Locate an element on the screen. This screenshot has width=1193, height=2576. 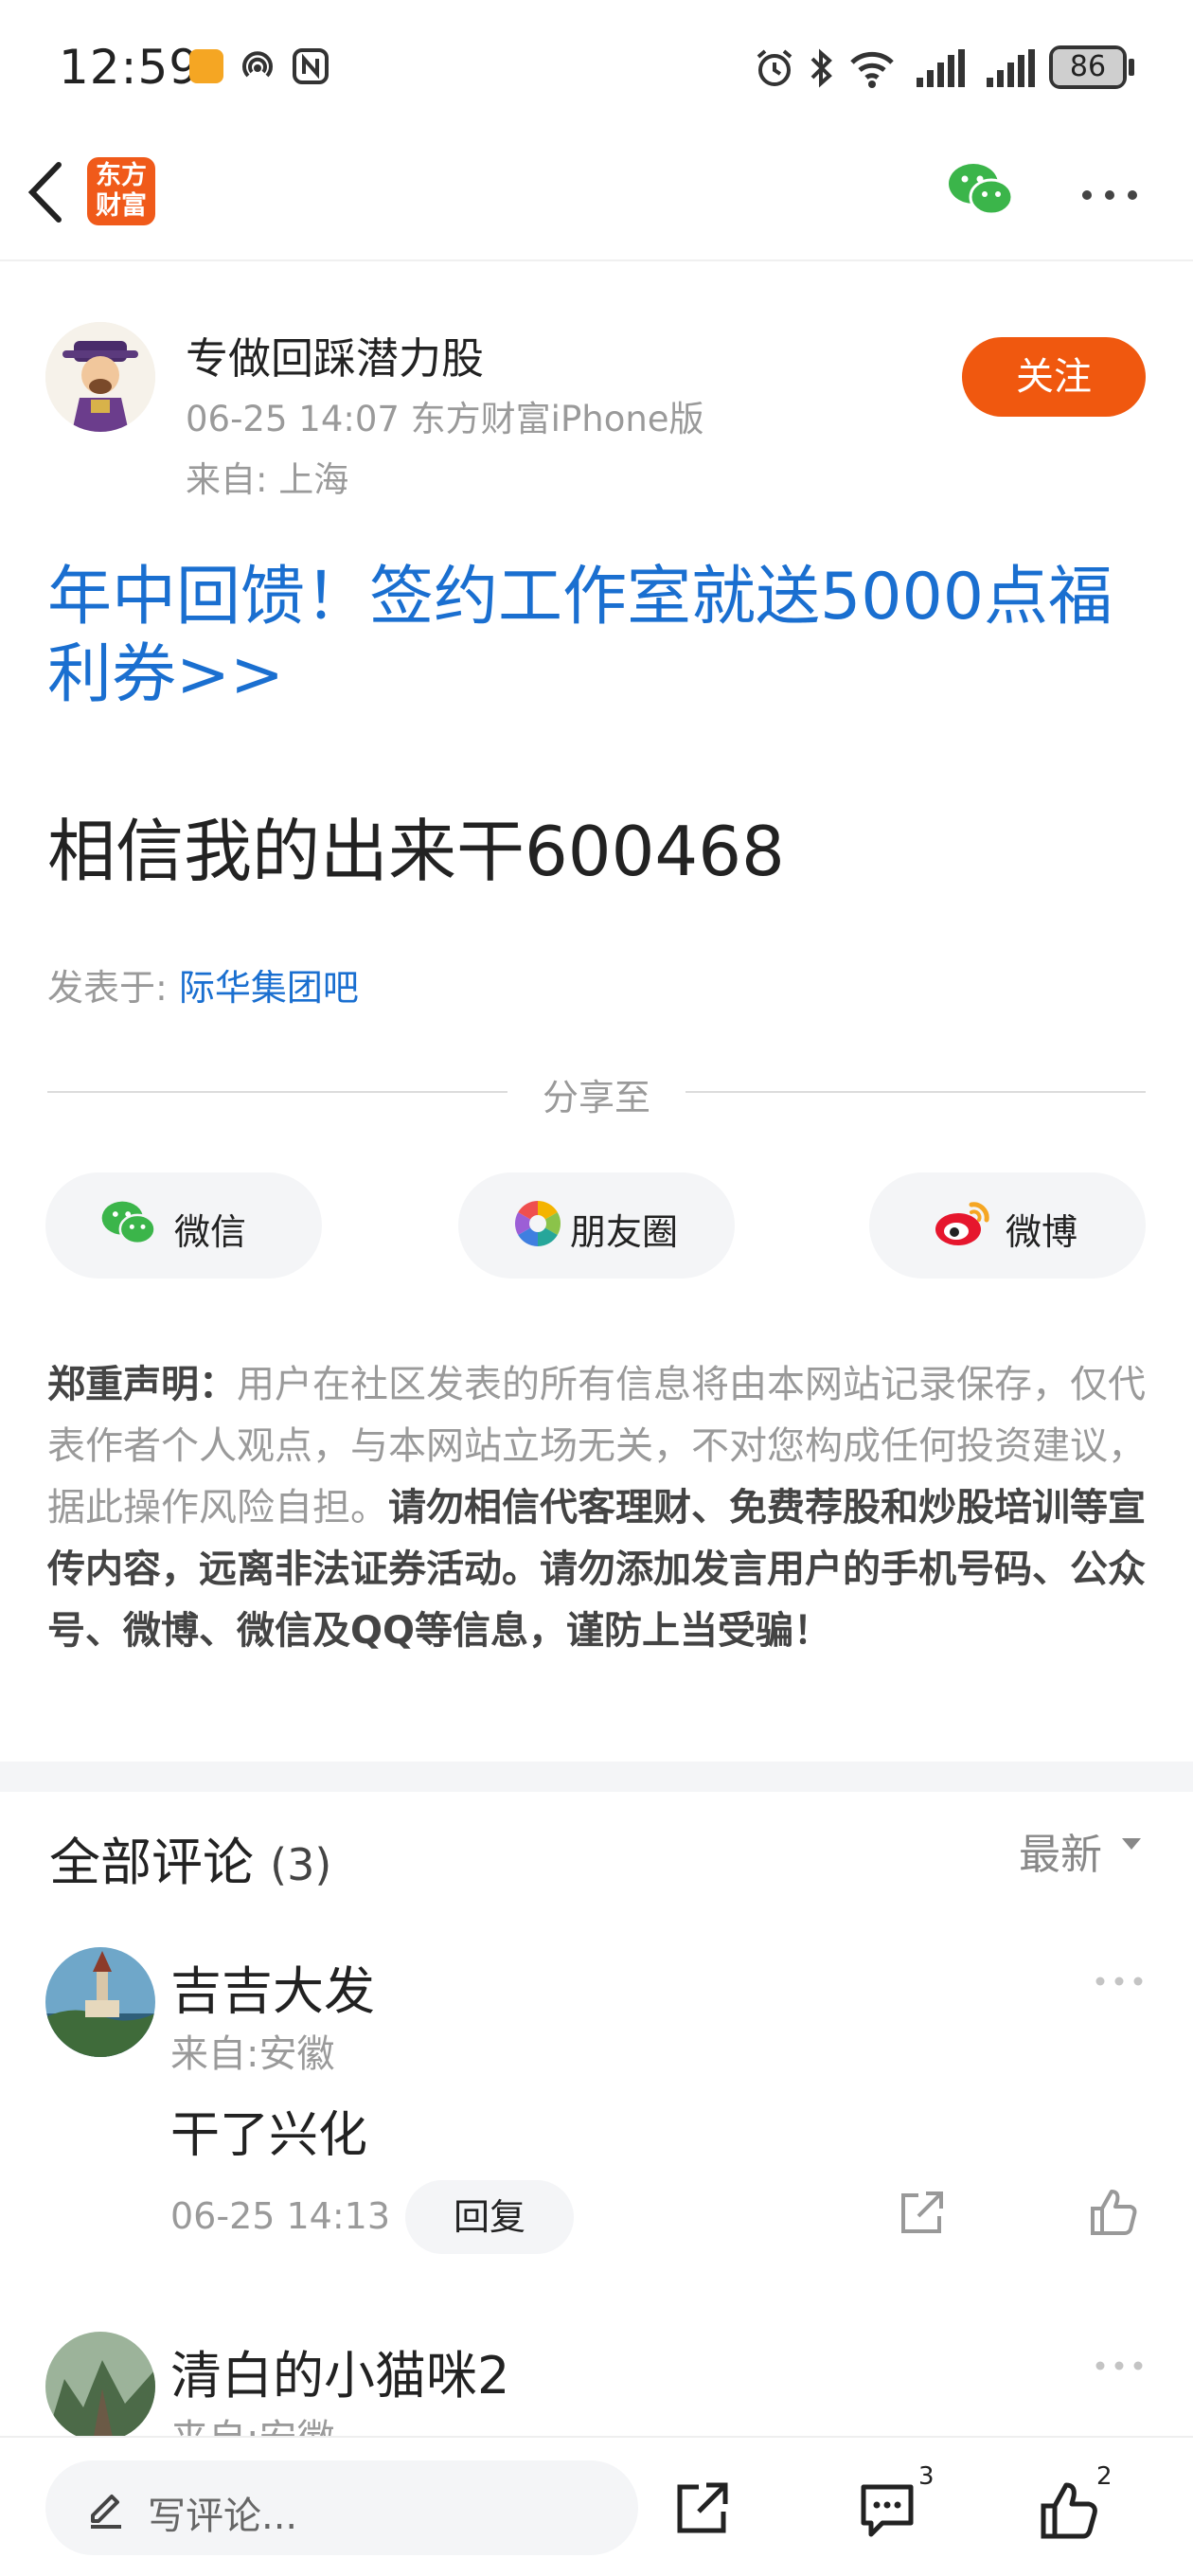
logo-text-bottom: 财富 is located at coordinates (121, 206).